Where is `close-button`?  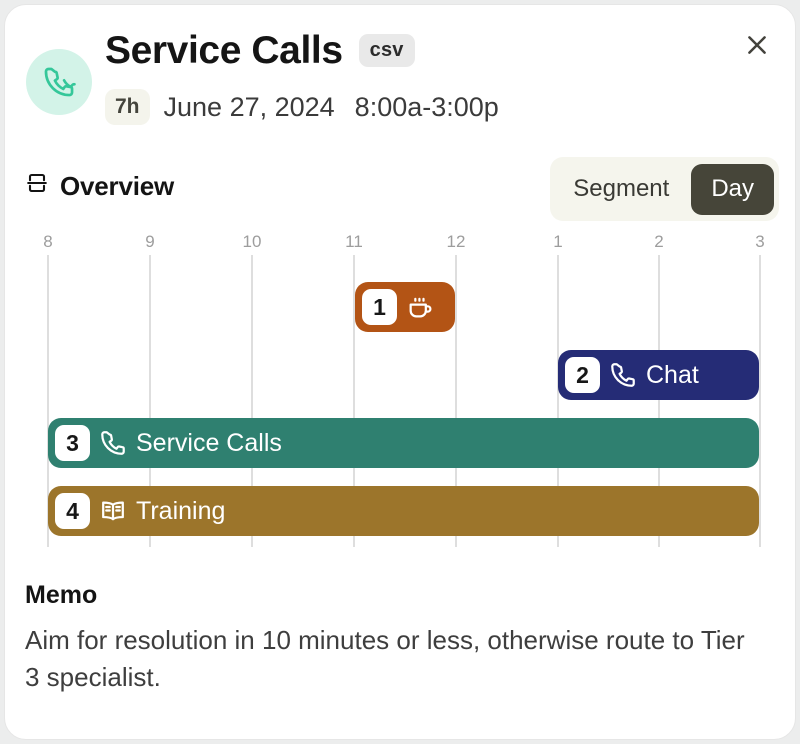 close-button is located at coordinates (757, 47).